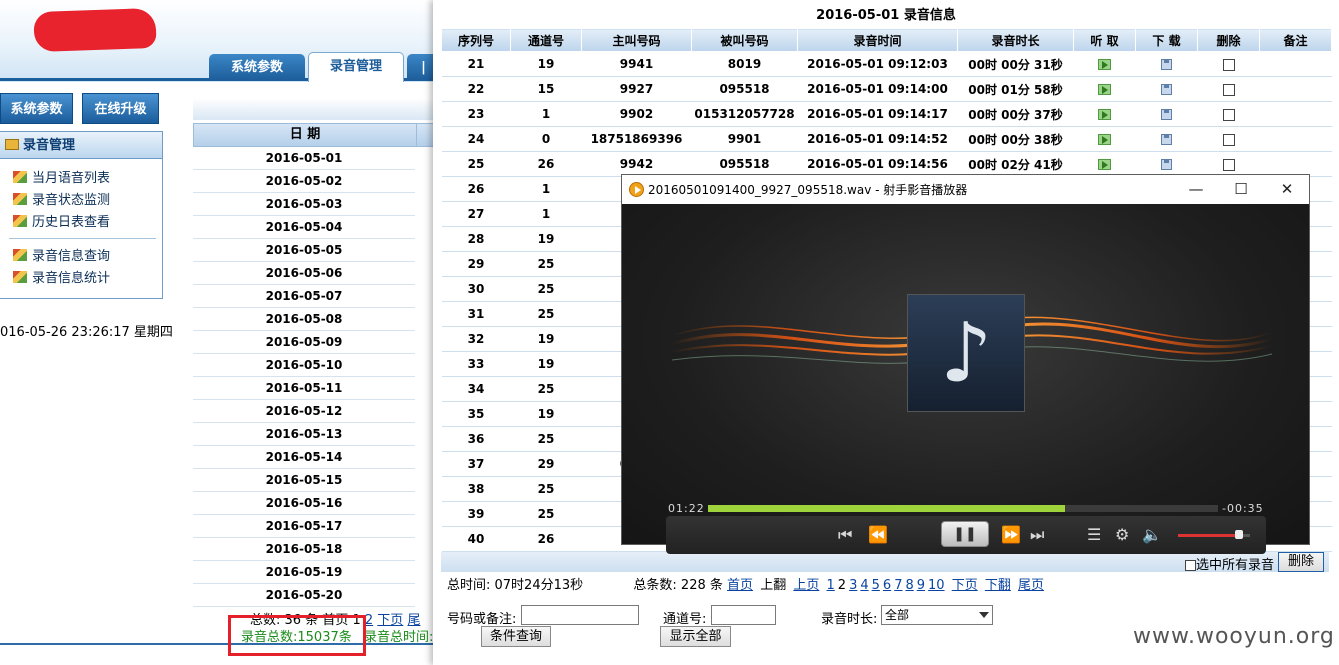 Image resolution: width=1339 pixels, height=665 pixels. What do you see at coordinates (853, 585) in the screenshot?
I see `pager-page-3: 3` at bounding box center [853, 585].